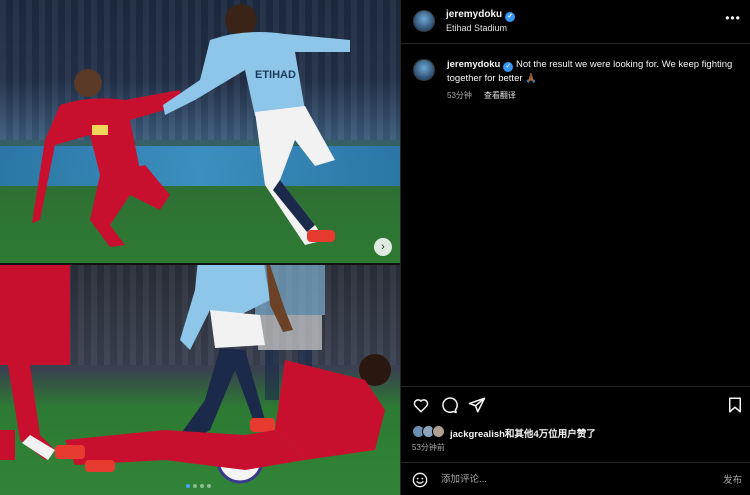 The width and height of the screenshot is (750, 495). Describe the element at coordinates (222, 422) in the screenshot. I see `liverpool-player-sliding-figure` at that location.